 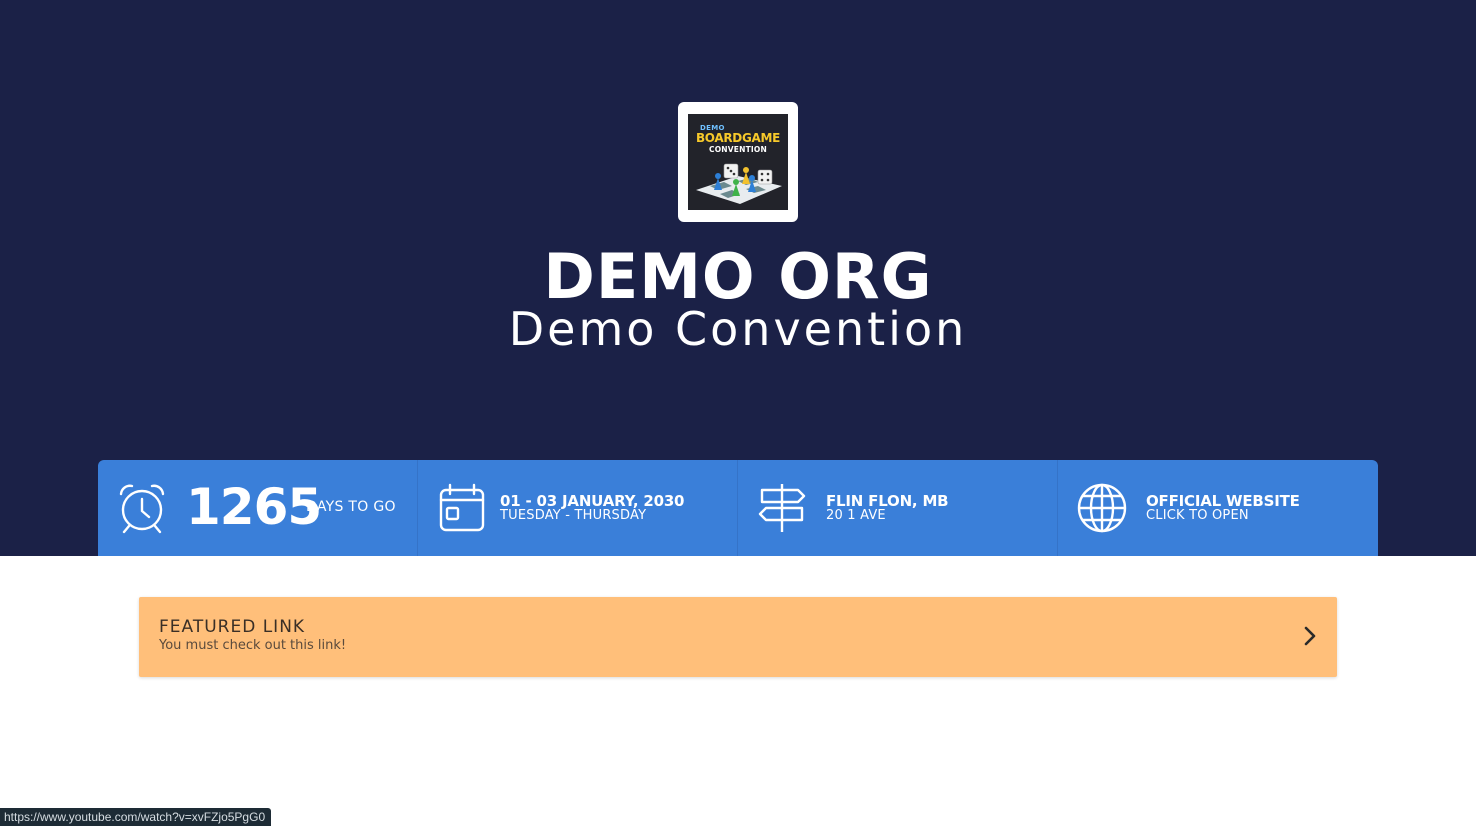 What do you see at coordinates (898, 508) in the screenshot?
I see `location-cell: FLIN FLON, MB 20 1 AVE` at bounding box center [898, 508].